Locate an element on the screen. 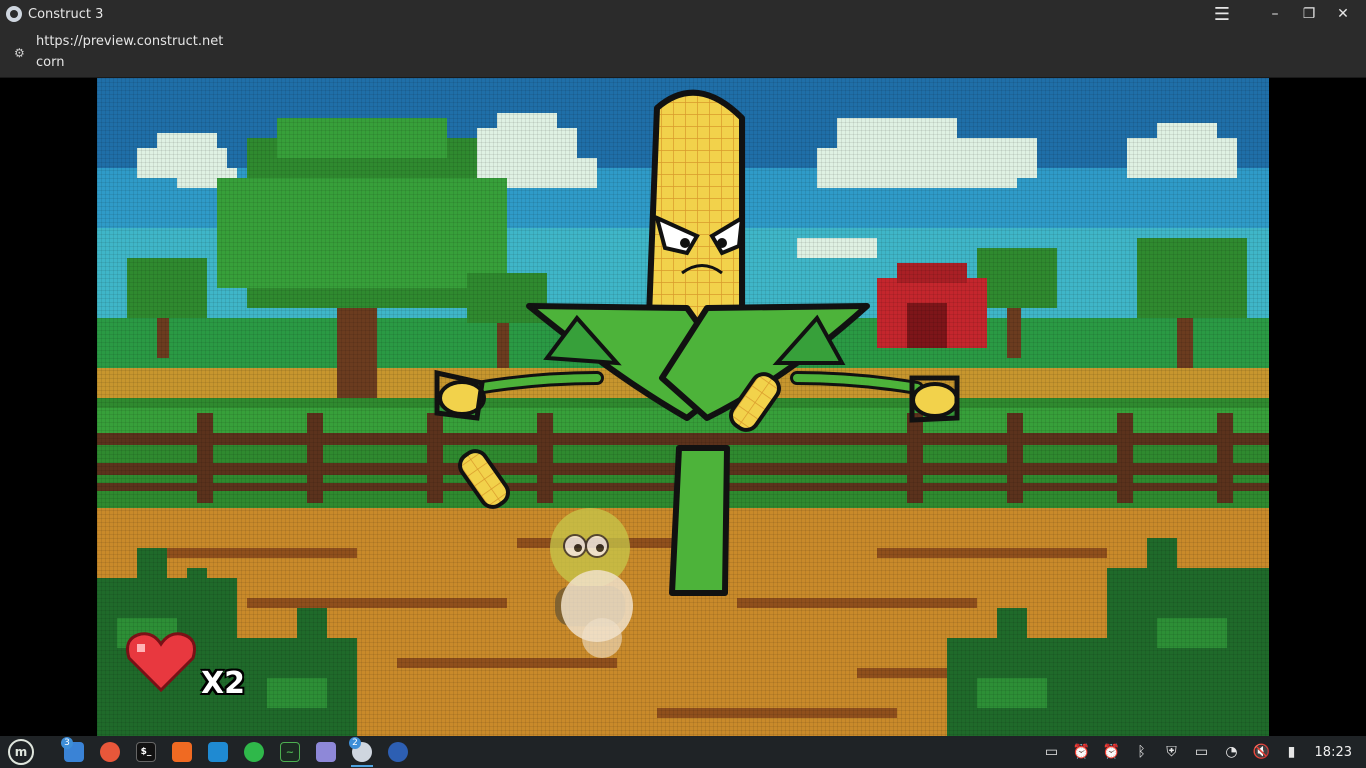 This screenshot has width=1366, height=768. wifi-icon: ◔ is located at coordinates (1232, 752).